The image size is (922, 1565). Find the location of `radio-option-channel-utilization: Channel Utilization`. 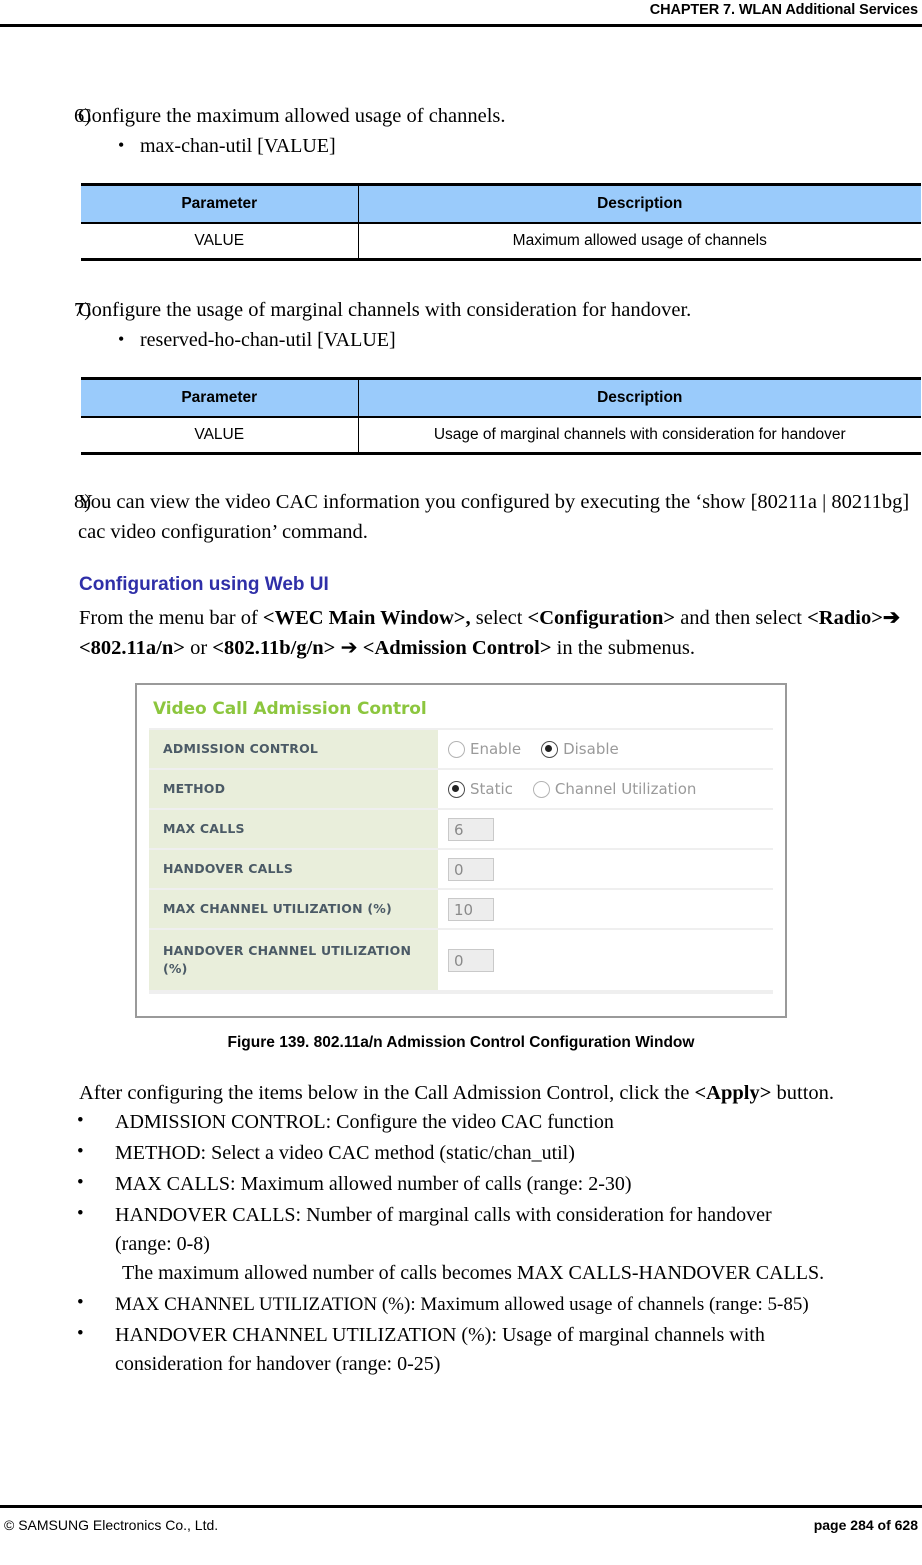

radio-option-channel-utilization: Channel Utilization is located at coordinates (614, 789).